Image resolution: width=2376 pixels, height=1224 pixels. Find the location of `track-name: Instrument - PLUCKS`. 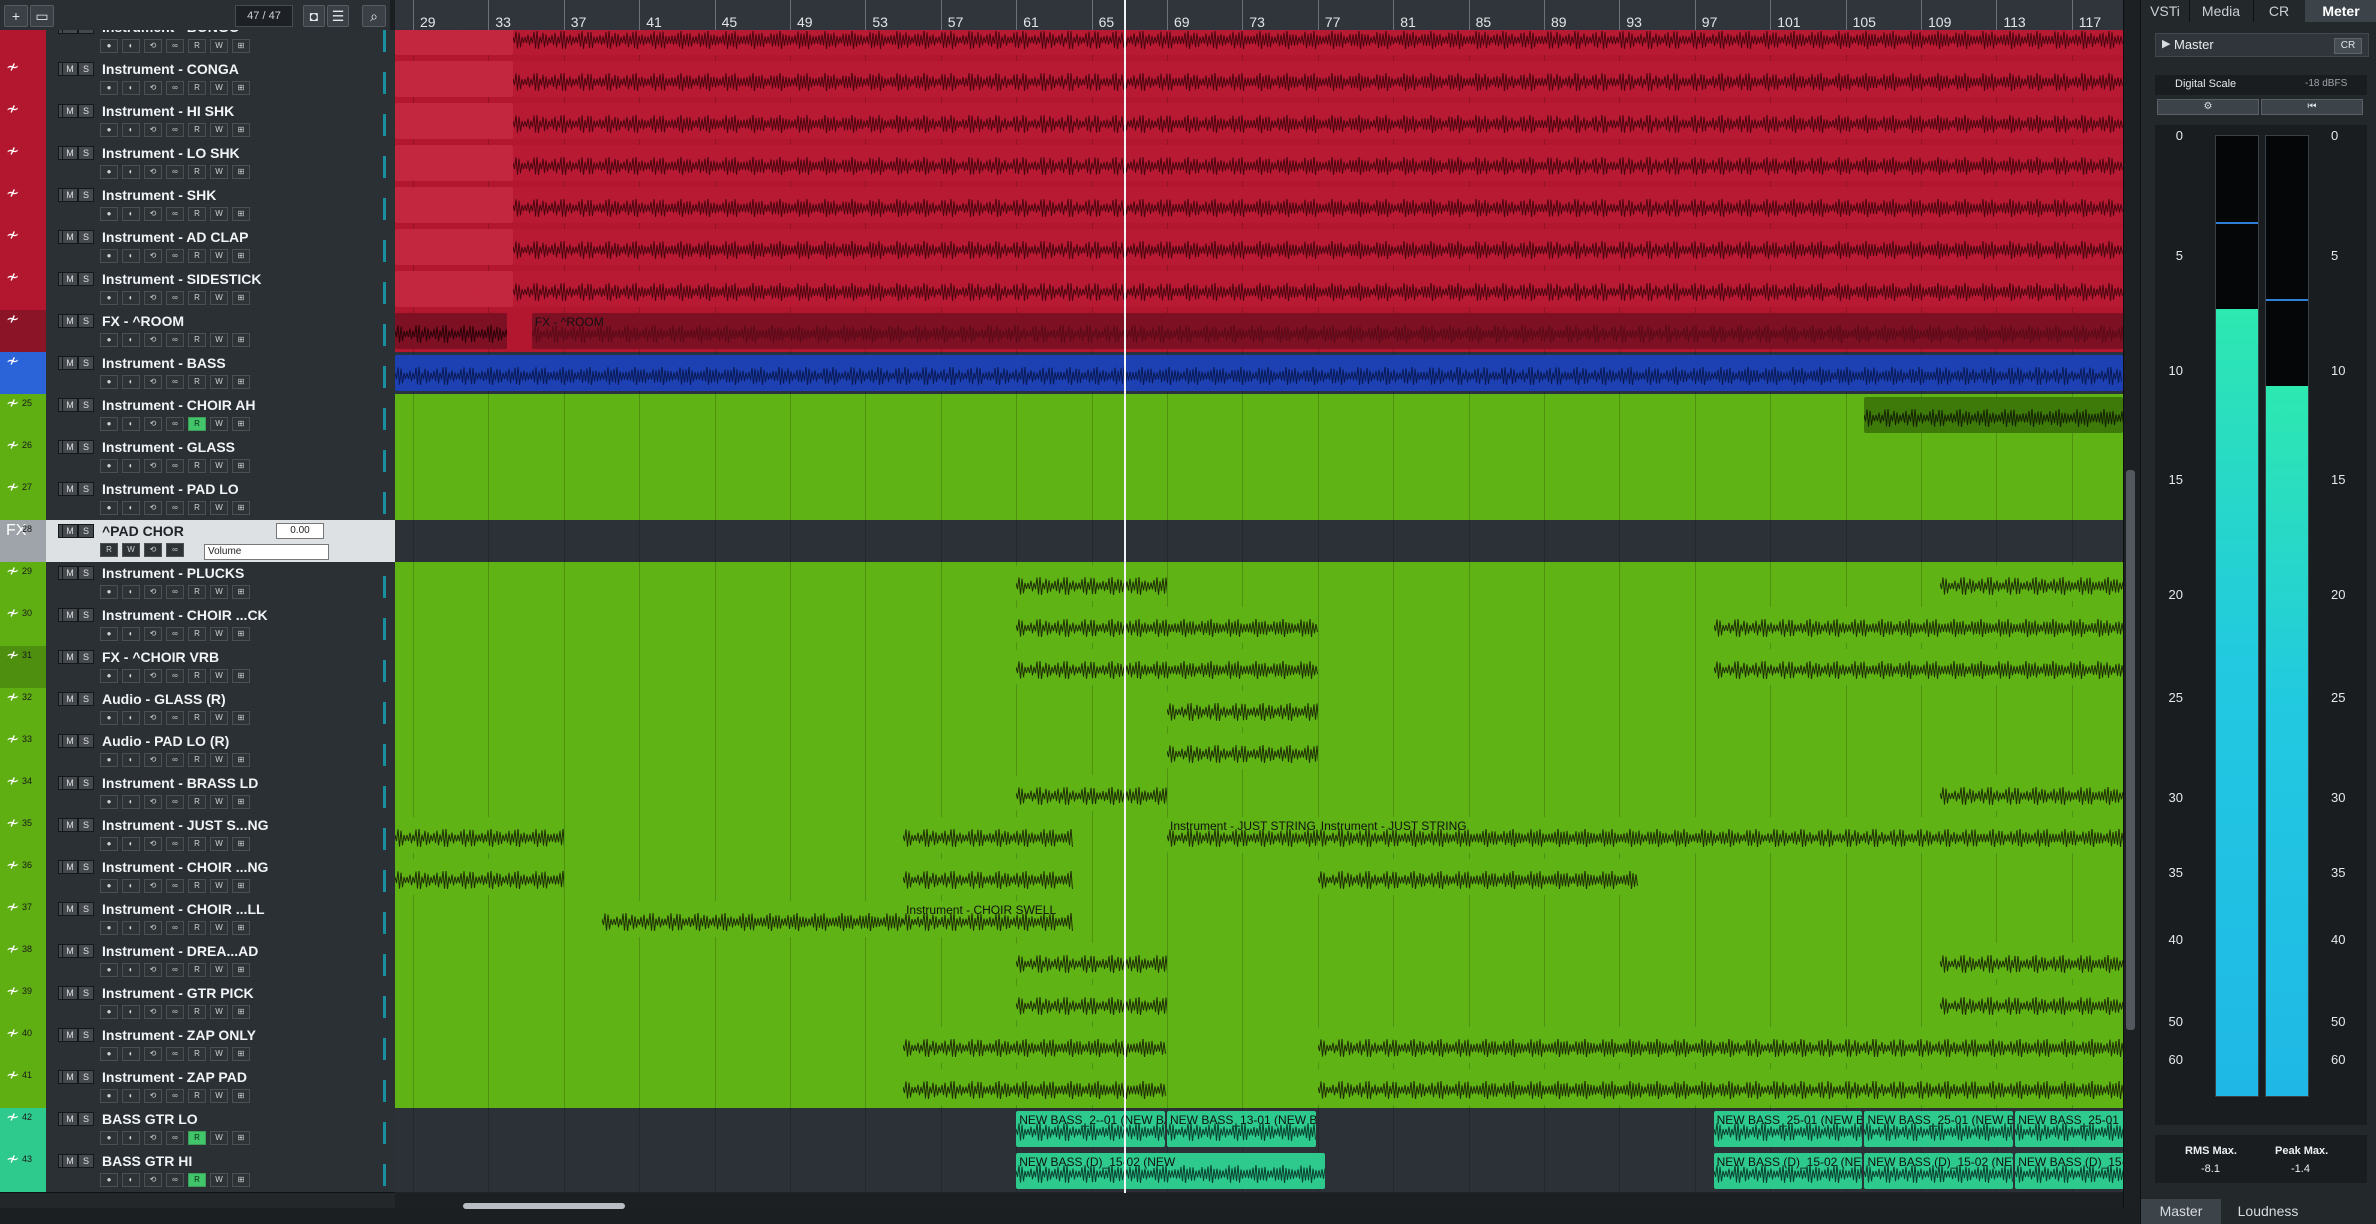

track-name: Instrument - PLUCKS is located at coordinates (173, 573).